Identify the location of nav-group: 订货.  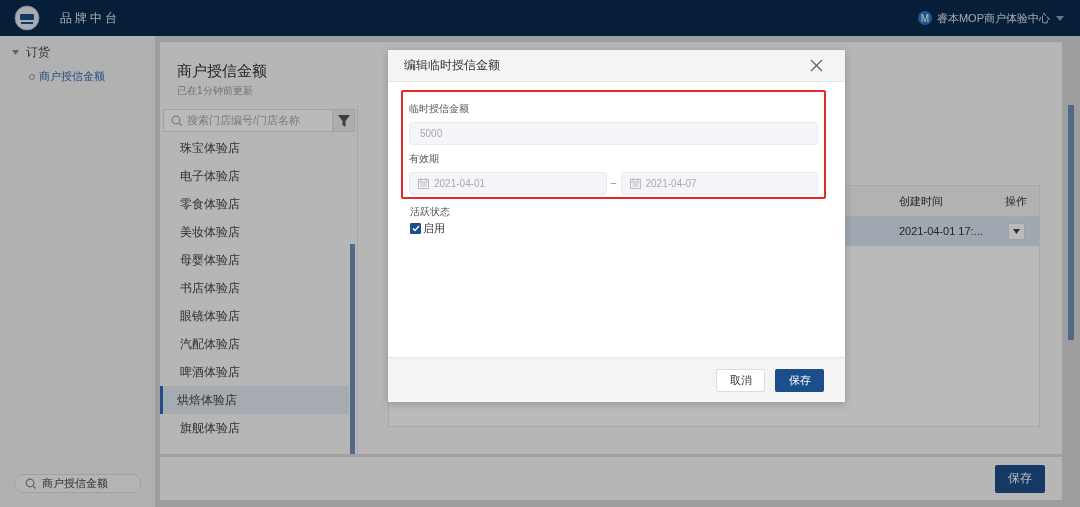
(38, 52).